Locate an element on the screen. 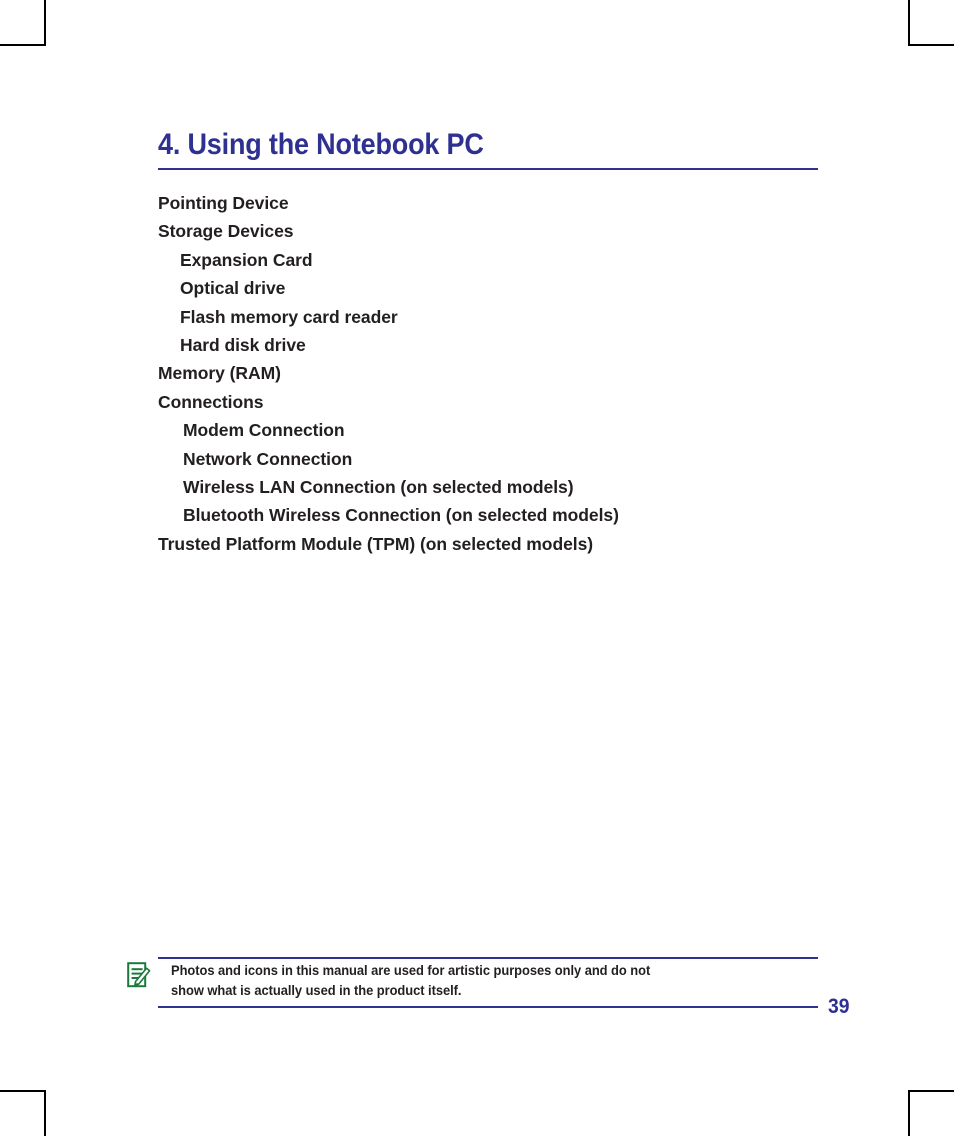  toc-entry: Optical drive is located at coordinates (508, 288).